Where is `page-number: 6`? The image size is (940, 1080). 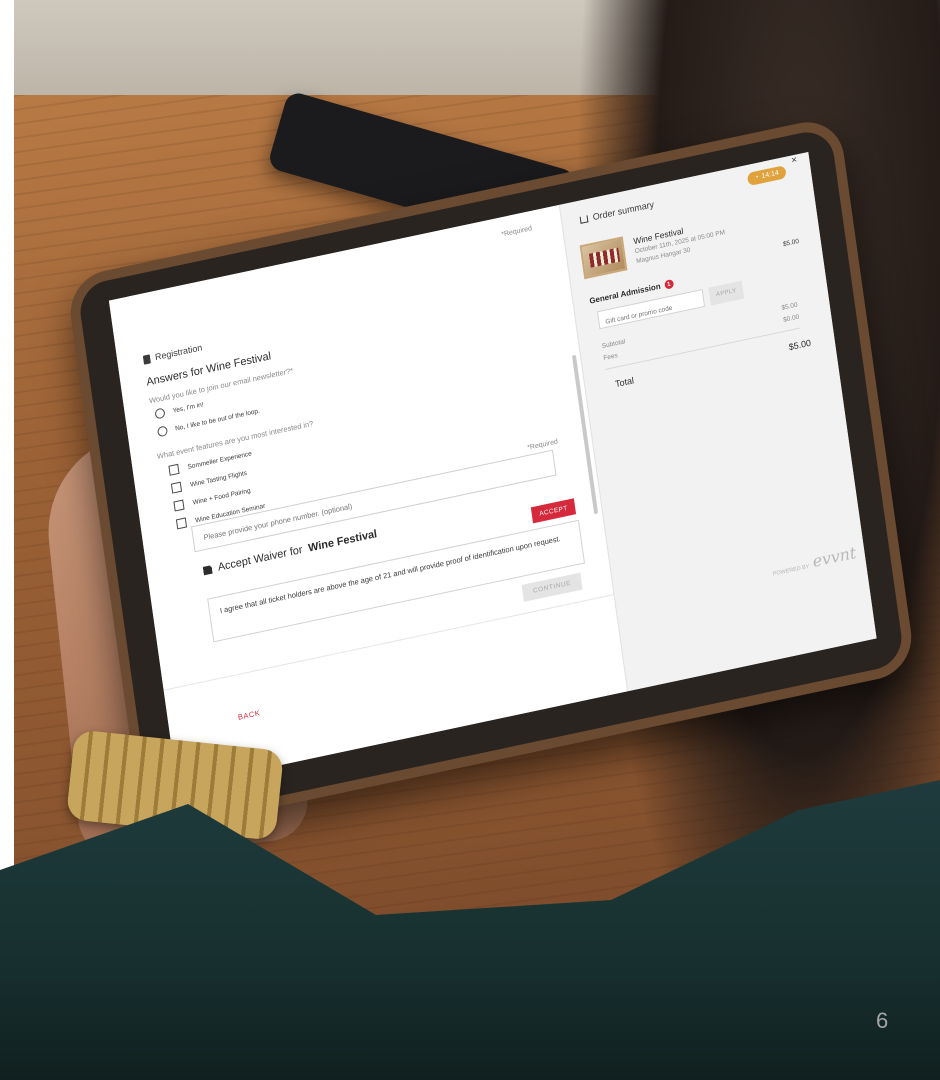 page-number: 6 is located at coordinates (882, 1020).